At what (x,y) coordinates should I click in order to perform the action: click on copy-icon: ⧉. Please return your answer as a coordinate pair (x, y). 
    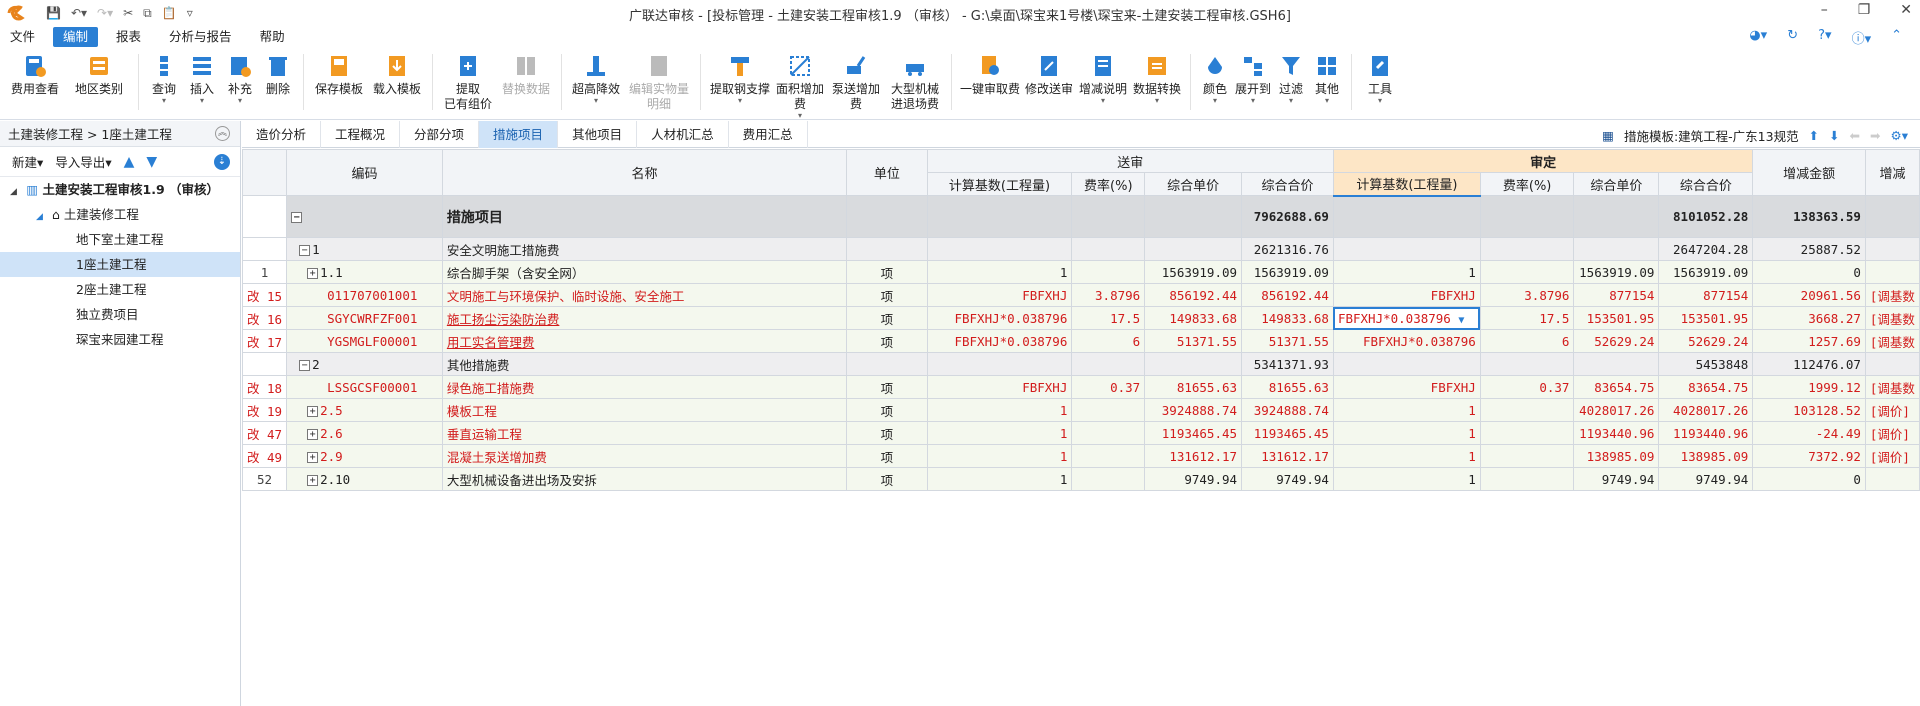
    Looking at the image, I should click on (147, 13).